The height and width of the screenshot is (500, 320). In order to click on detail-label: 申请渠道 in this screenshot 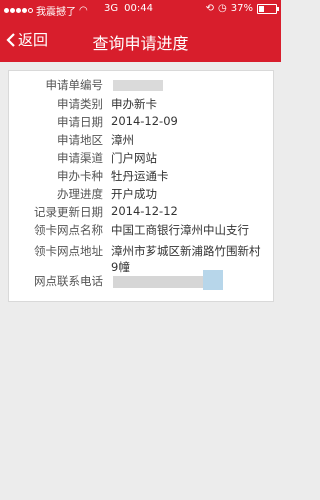, I will do `click(80, 158)`.